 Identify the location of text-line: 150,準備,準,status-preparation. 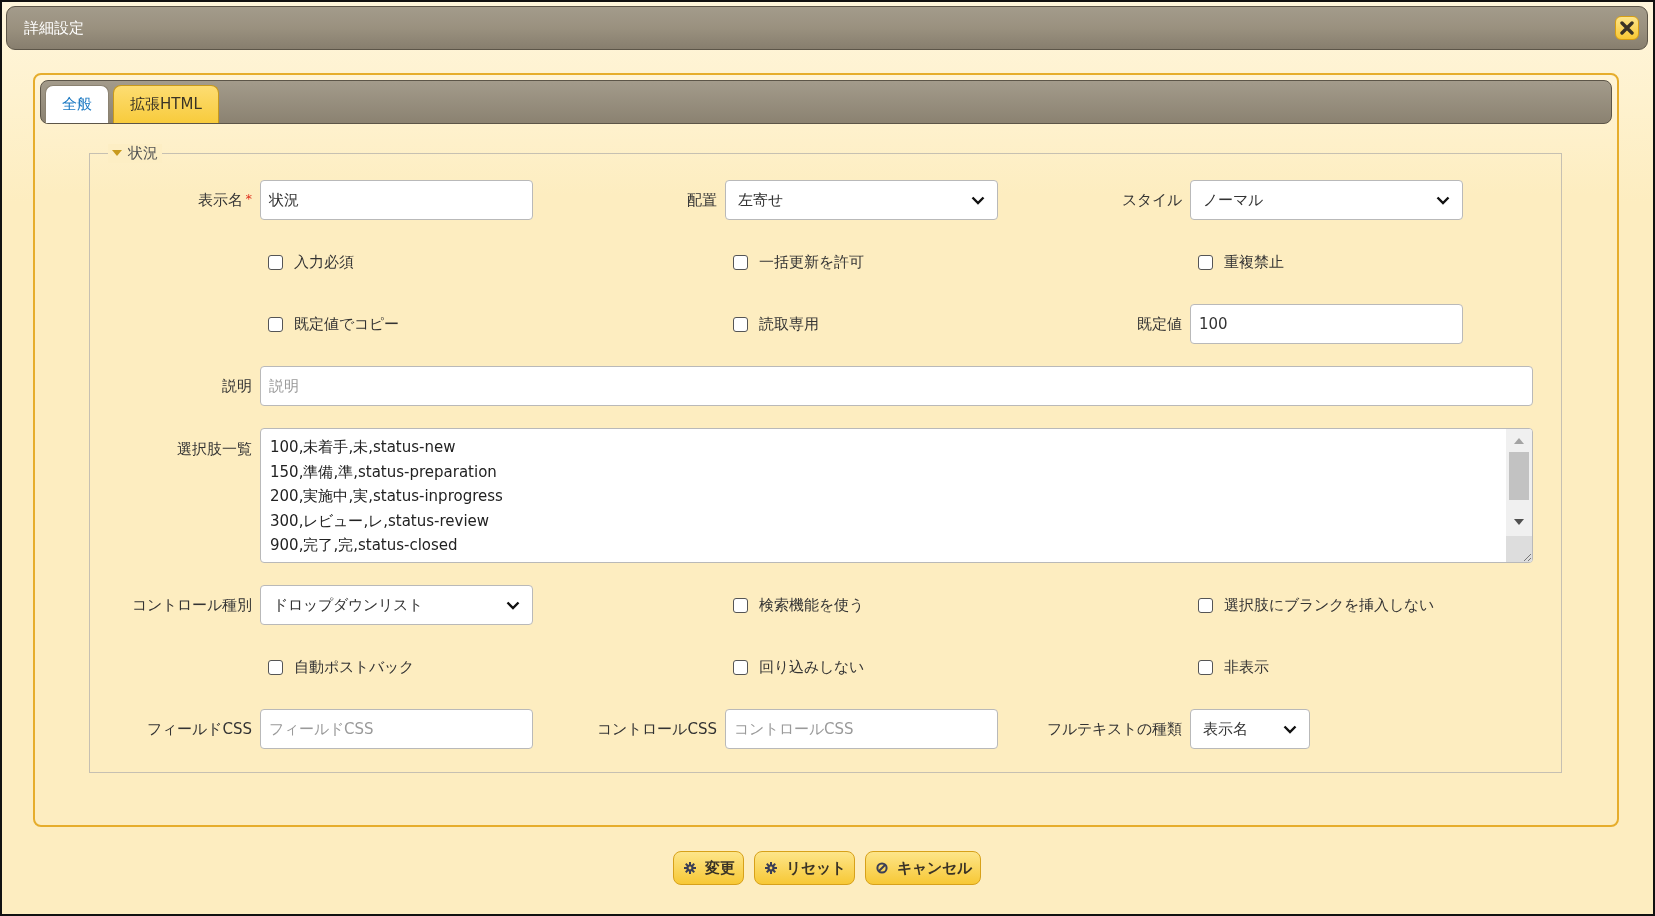
(384, 472).